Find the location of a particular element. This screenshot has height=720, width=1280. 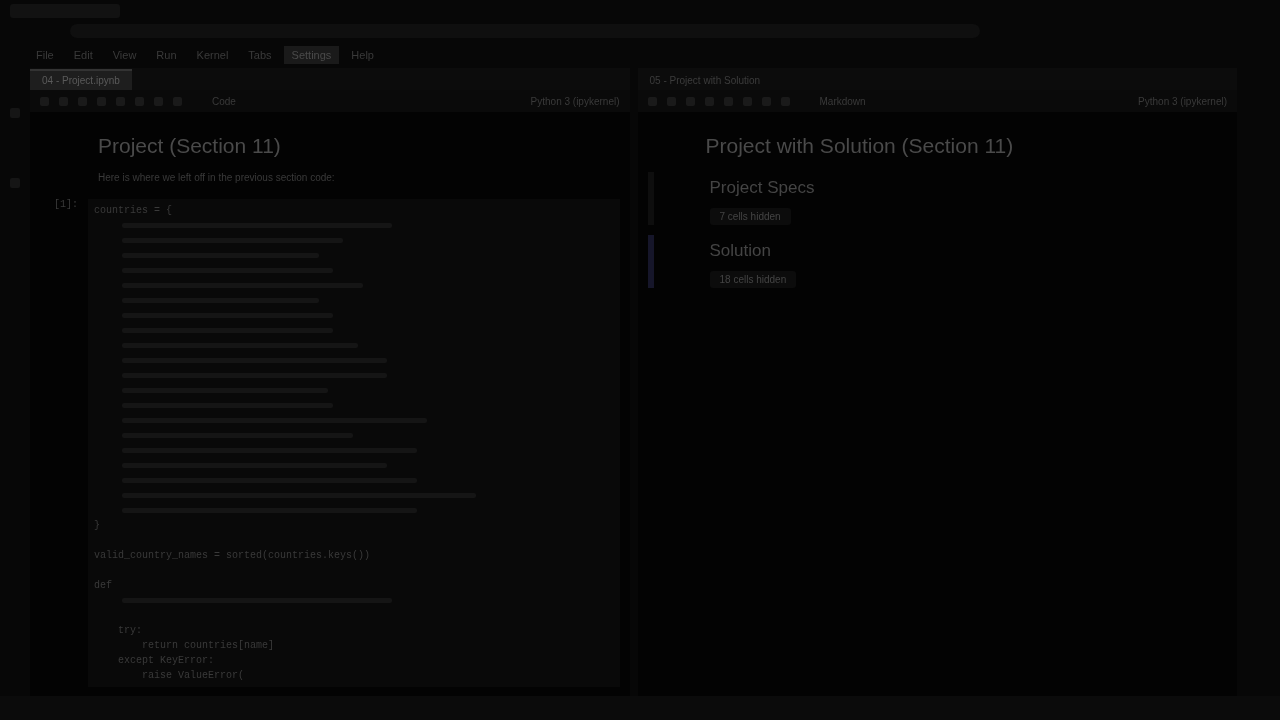

notebook-title: Project with Solution (Section 11) is located at coordinates (860, 146).